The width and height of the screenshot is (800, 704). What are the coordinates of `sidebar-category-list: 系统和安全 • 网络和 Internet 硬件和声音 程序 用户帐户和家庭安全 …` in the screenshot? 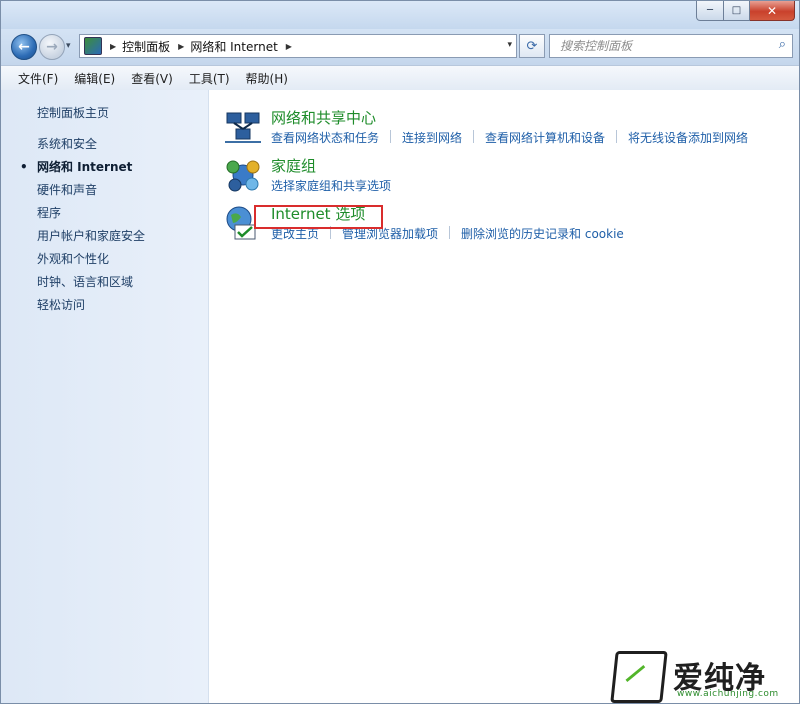 It's located at (82, 229).